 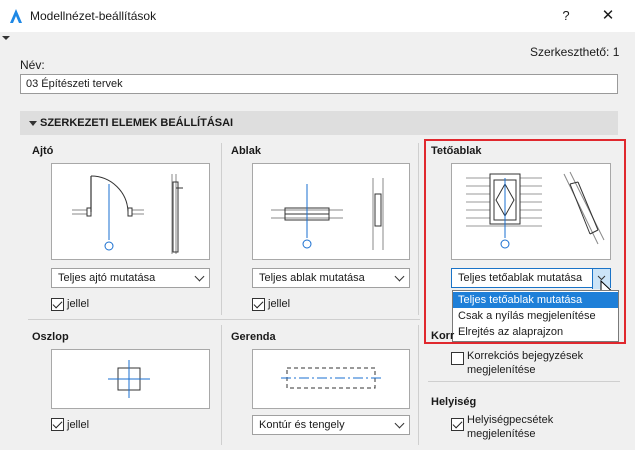 What do you see at coordinates (258, 304) in the screenshot?
I see `window-symbol-checkbox` at bounding box center [258, 304].